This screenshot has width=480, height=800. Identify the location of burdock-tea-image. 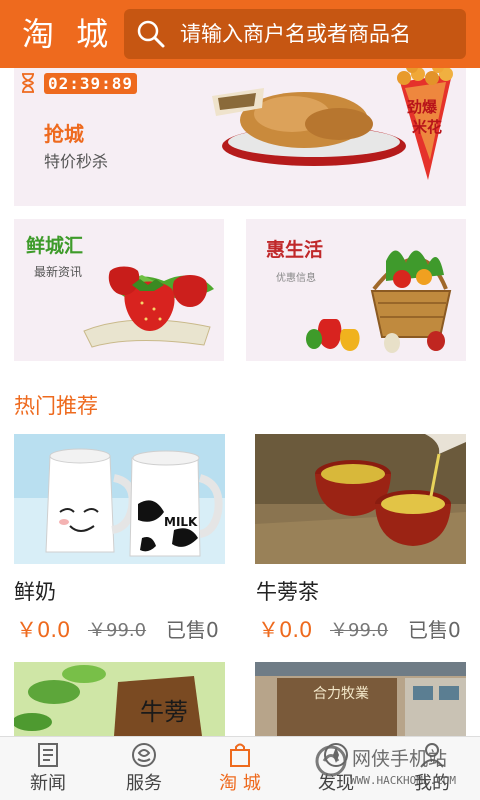
(360, 499).